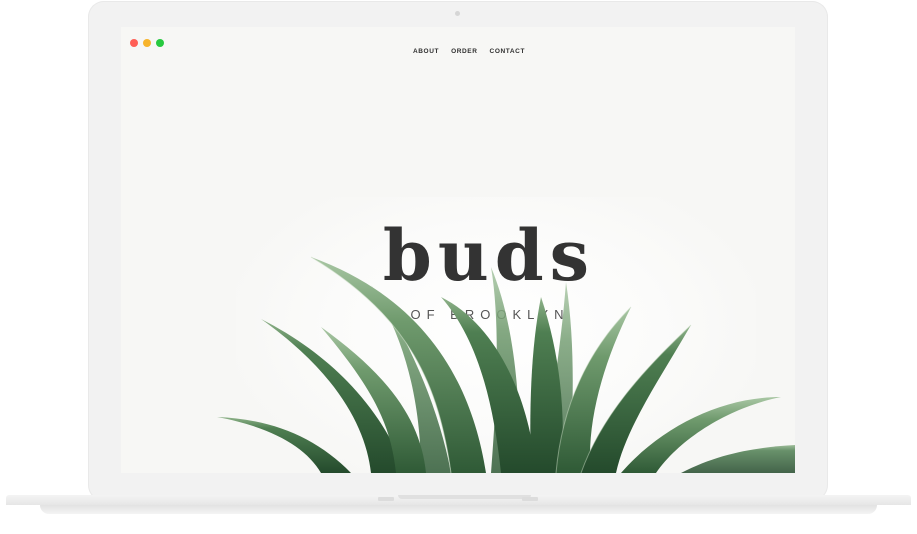  Describe the element at coordinates (457, 13) in the screenshot. I see `webcam-icon` at that location.